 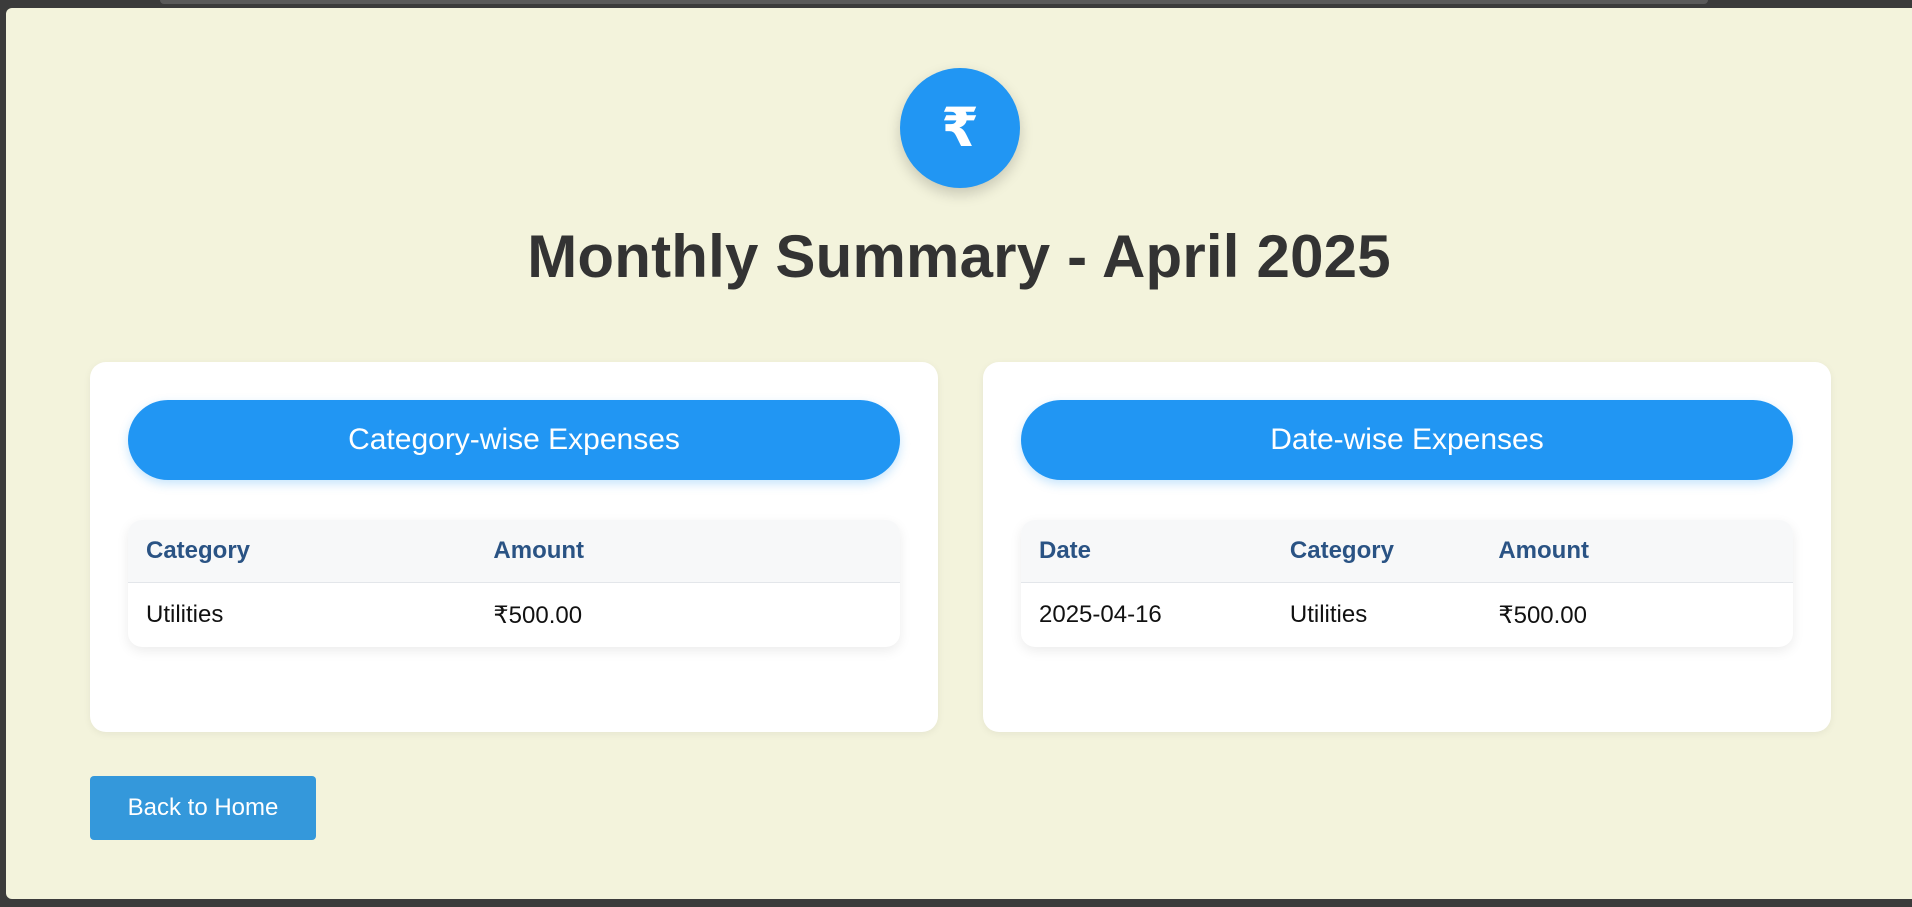 I want to click on date-expenses-heading: Date-wise Expenses, so click(x=1407, y=440).